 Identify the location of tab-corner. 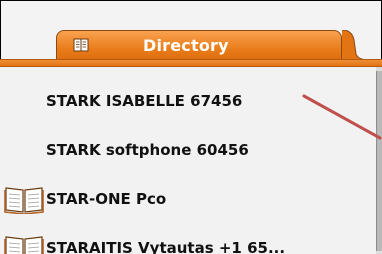
(361, 45).